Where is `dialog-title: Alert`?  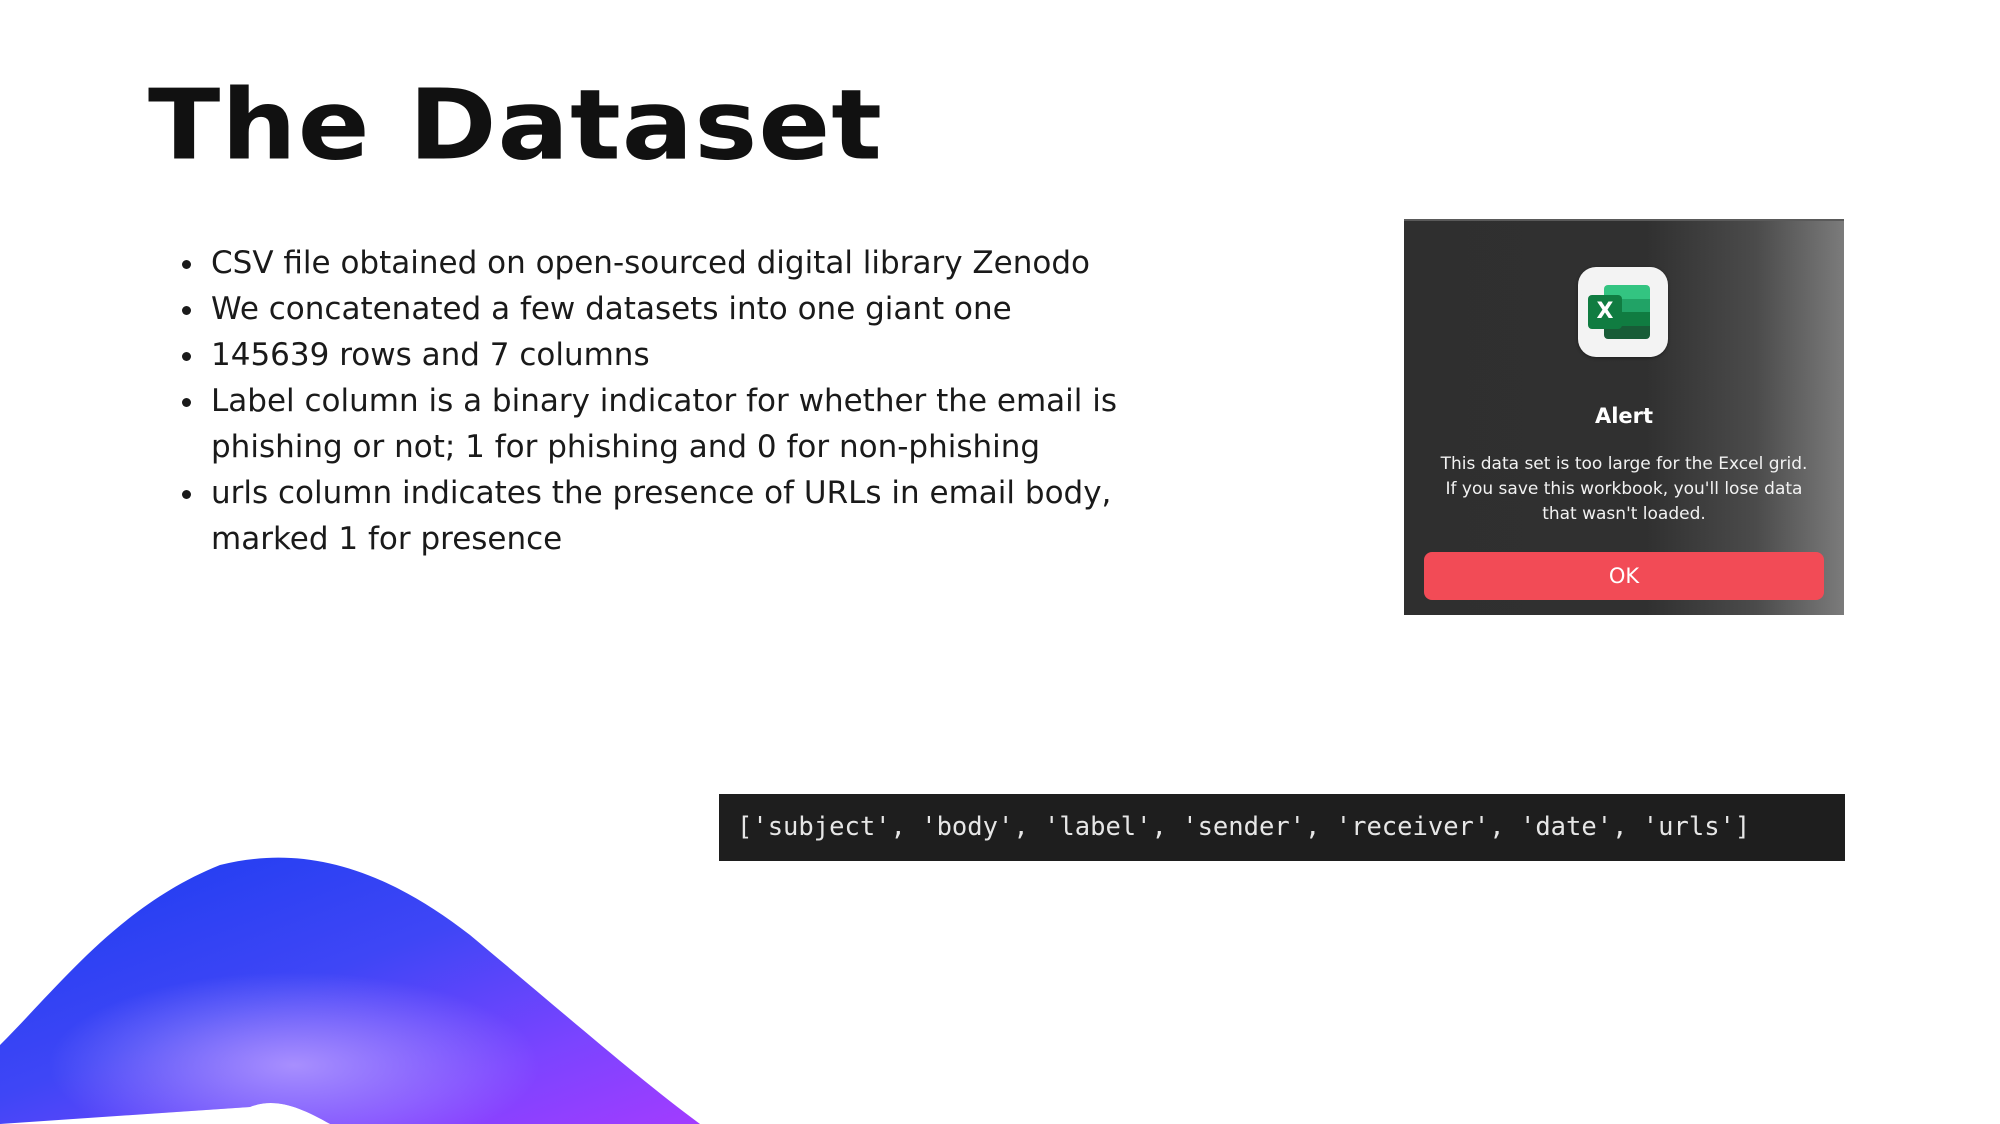 dialog-title: Alert is located at coordinates (1624, 416).